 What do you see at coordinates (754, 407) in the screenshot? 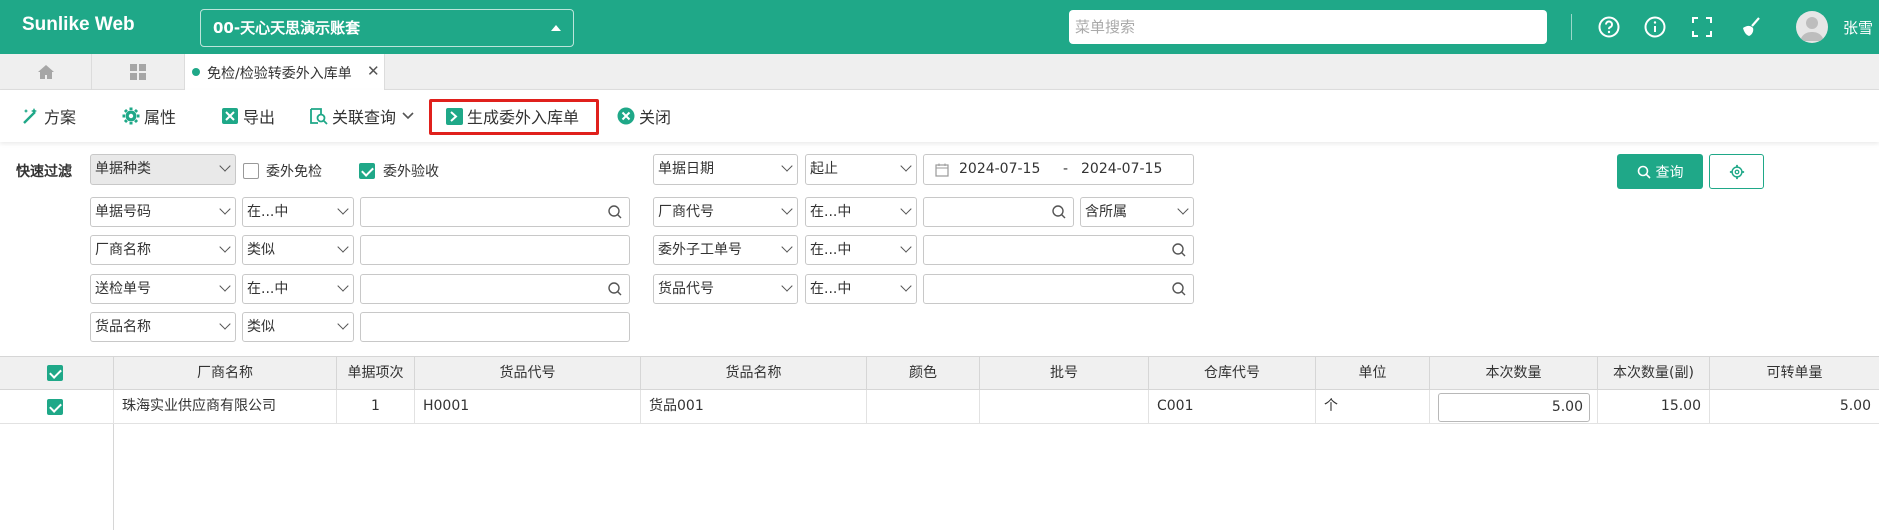
I see `table-cell: 货品001` at bounding box center [754, 407].